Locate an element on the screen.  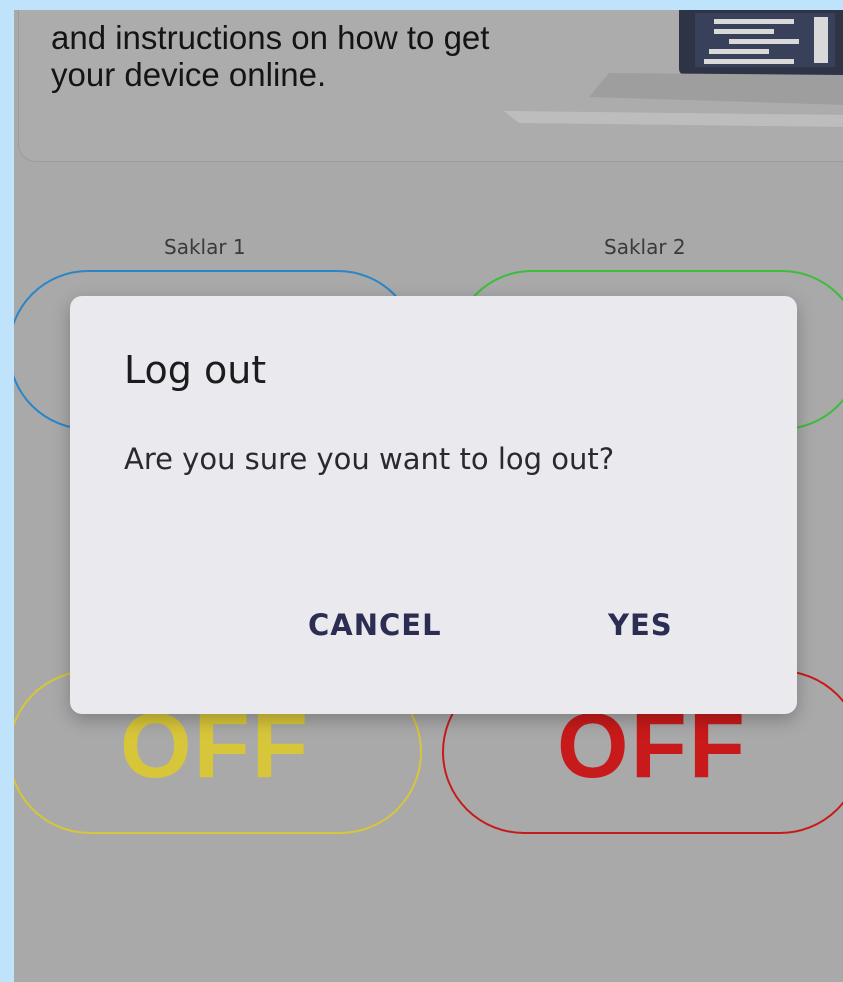
cancel-button: CANCEL is located at coordinates (375, 625).